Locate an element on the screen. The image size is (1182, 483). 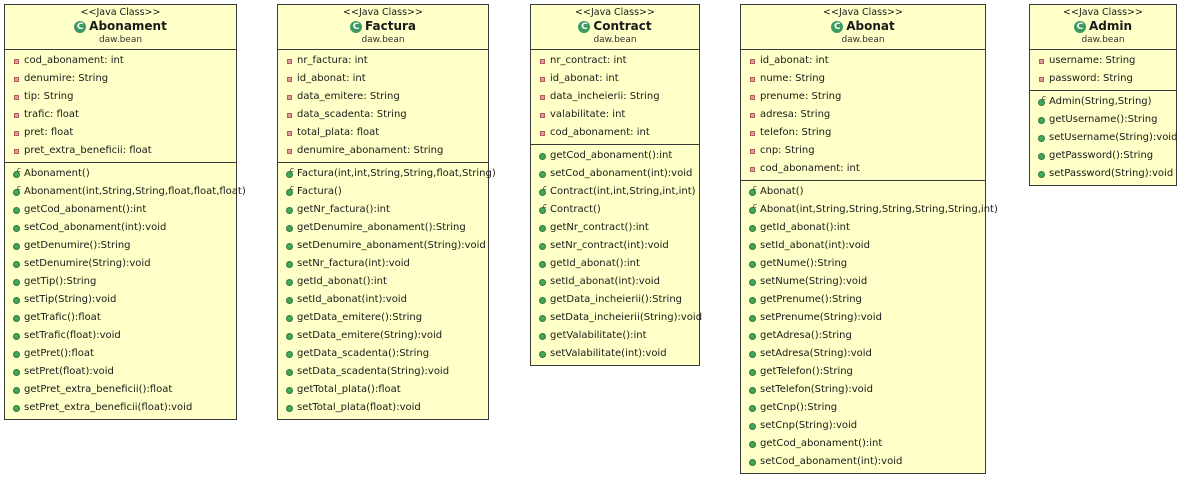
method-signature: setData_scadenta(String):void is located at coordinates (373, 371).